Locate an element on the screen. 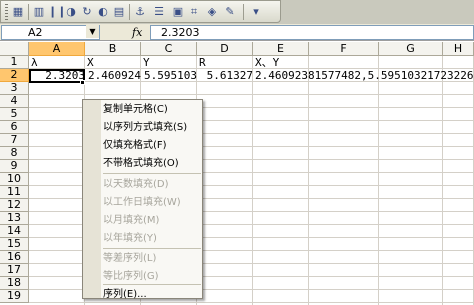  pause-icon: ❙❙ is located at coordinates (57, 12).